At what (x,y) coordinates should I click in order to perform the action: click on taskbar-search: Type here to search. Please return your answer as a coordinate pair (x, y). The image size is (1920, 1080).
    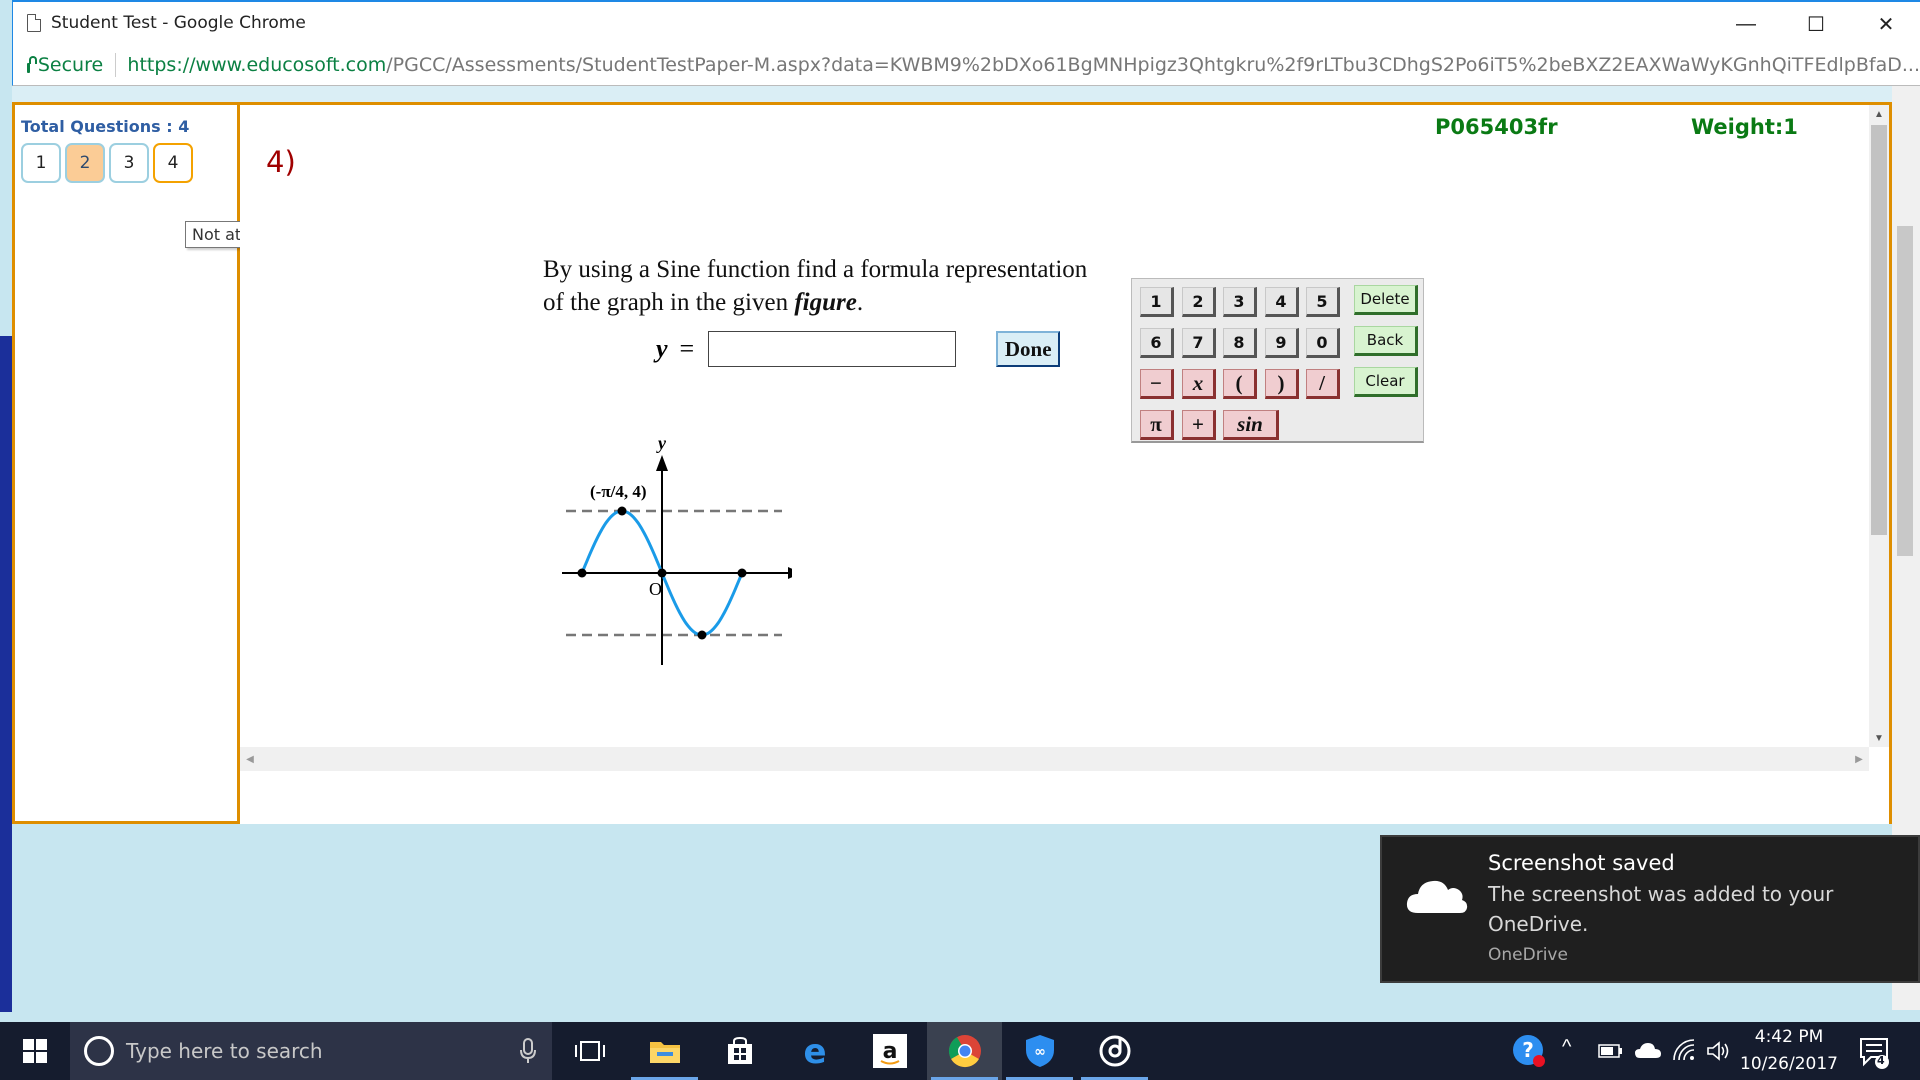
    Looking at the image, I should click on (311, 1051).